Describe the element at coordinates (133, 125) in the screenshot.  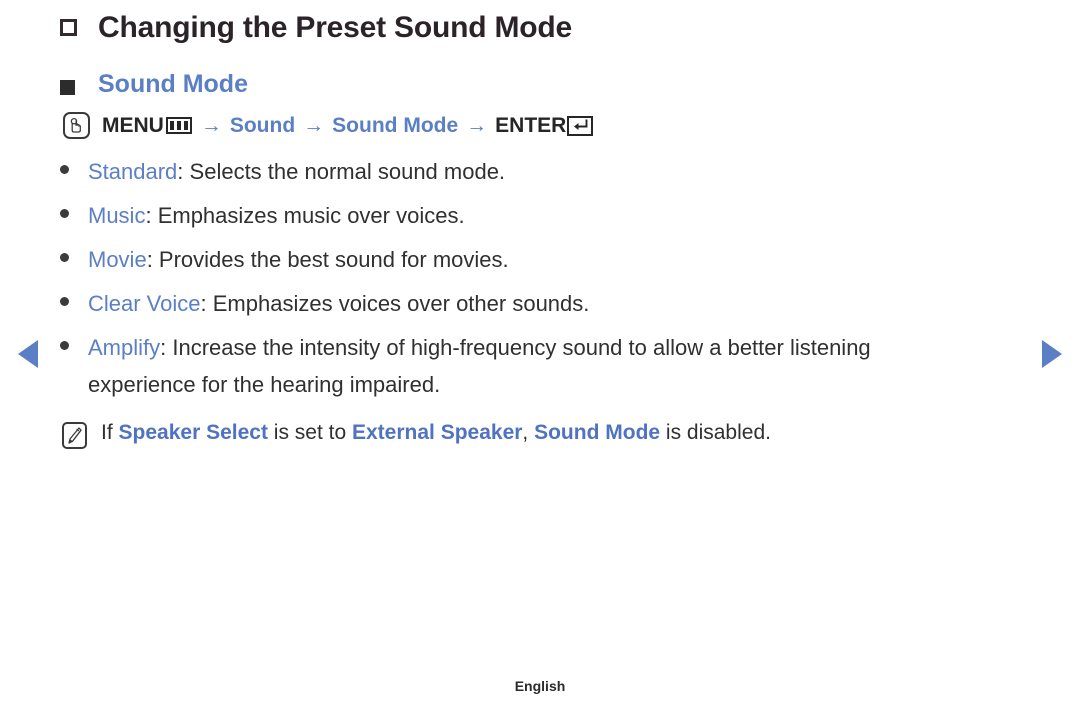
I see `menu-label: MENU` at that location.